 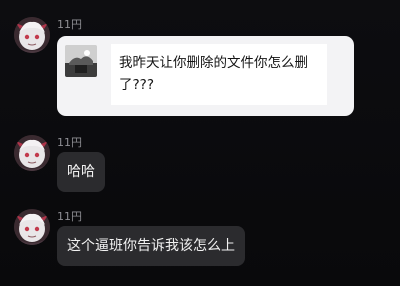 What do you see at coordinates (81, 61) in the screenshot?
I see `file-thumbnail-icon` at bounding box center [81, 61].